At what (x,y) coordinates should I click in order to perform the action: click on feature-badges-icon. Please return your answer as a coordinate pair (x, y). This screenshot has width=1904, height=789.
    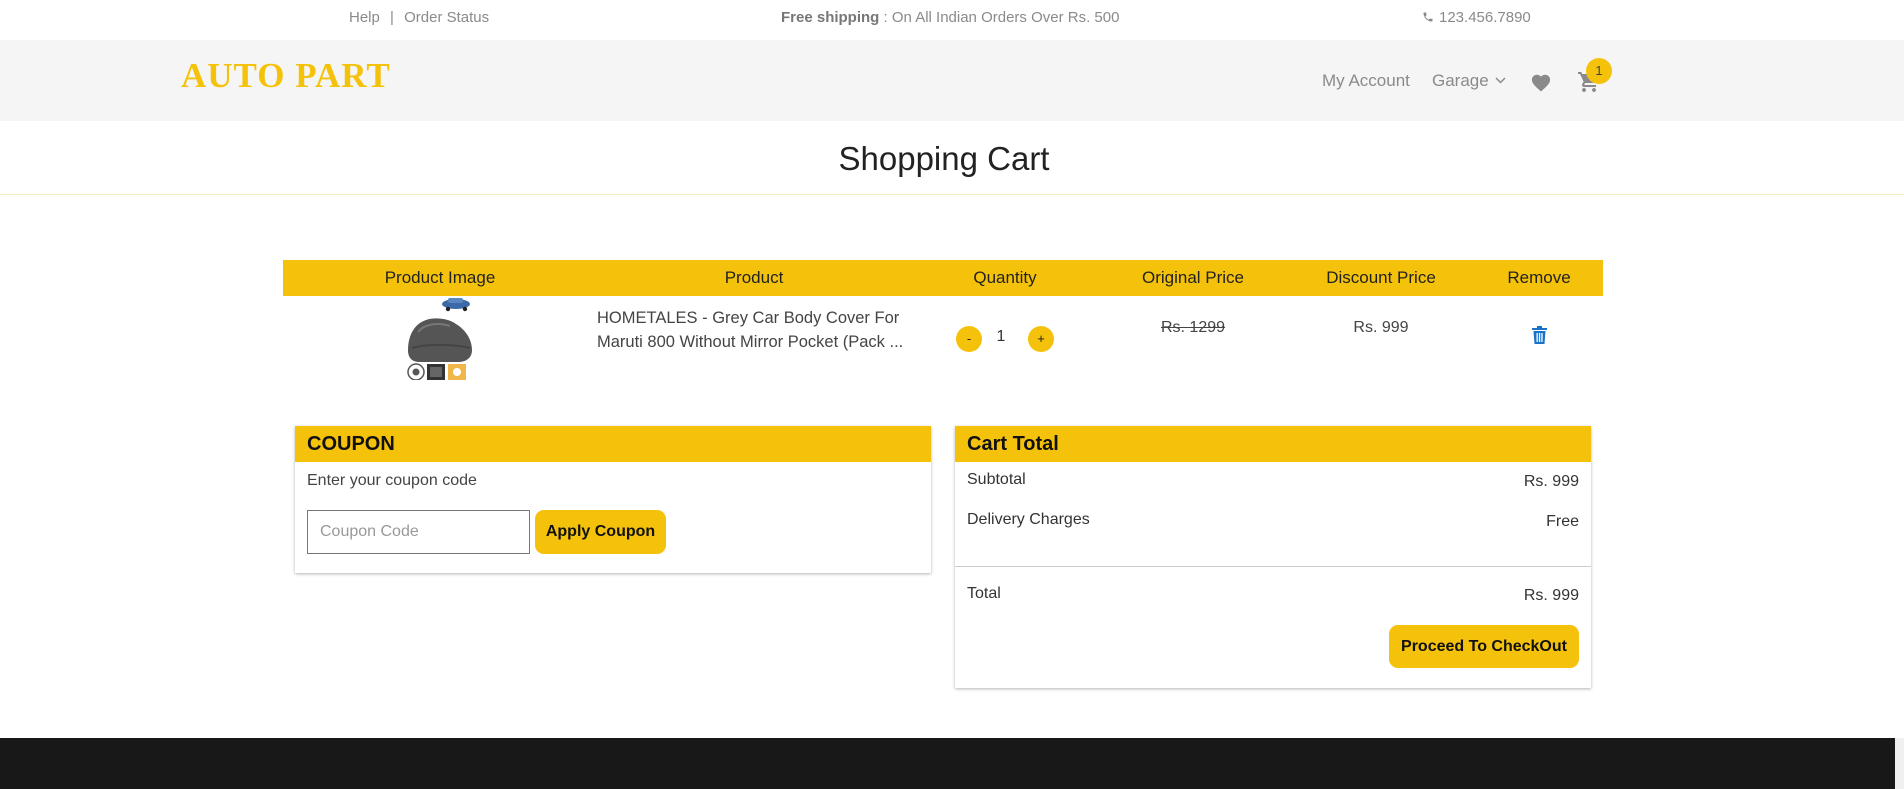
    Looking at the image, I should click on (436, 371).